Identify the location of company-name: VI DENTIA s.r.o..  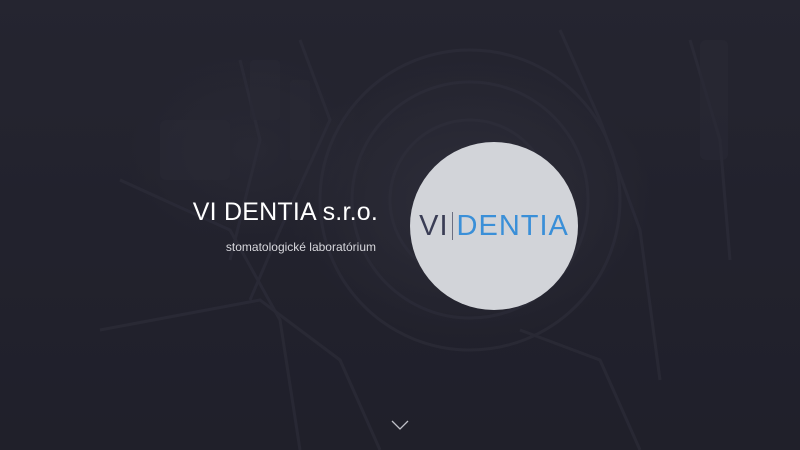
(285, 212).